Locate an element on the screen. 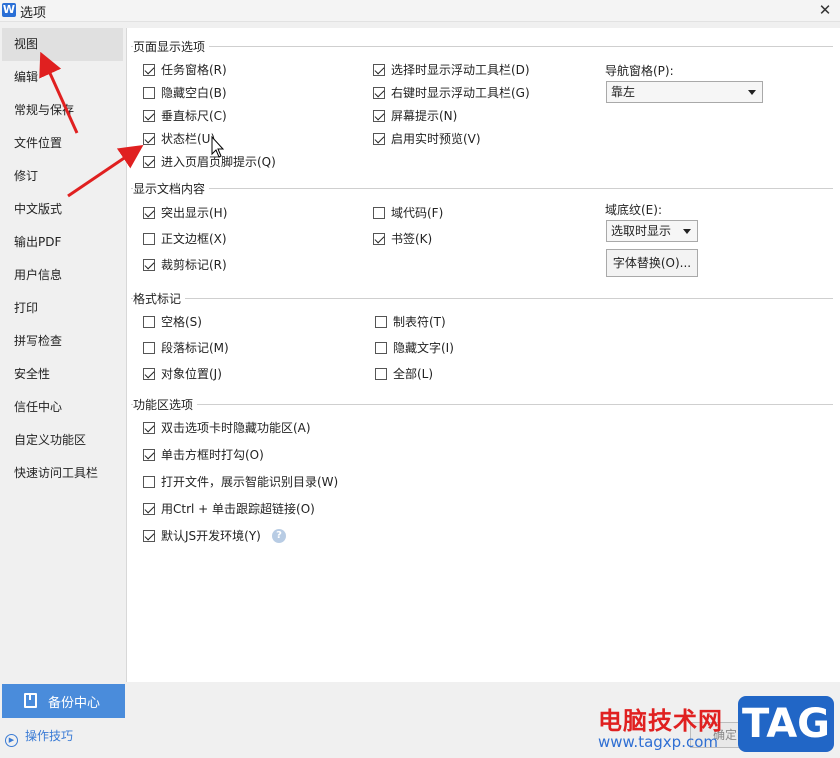  sidebar-item: 快速访问工具栏 is located at coordinates (62, 473).